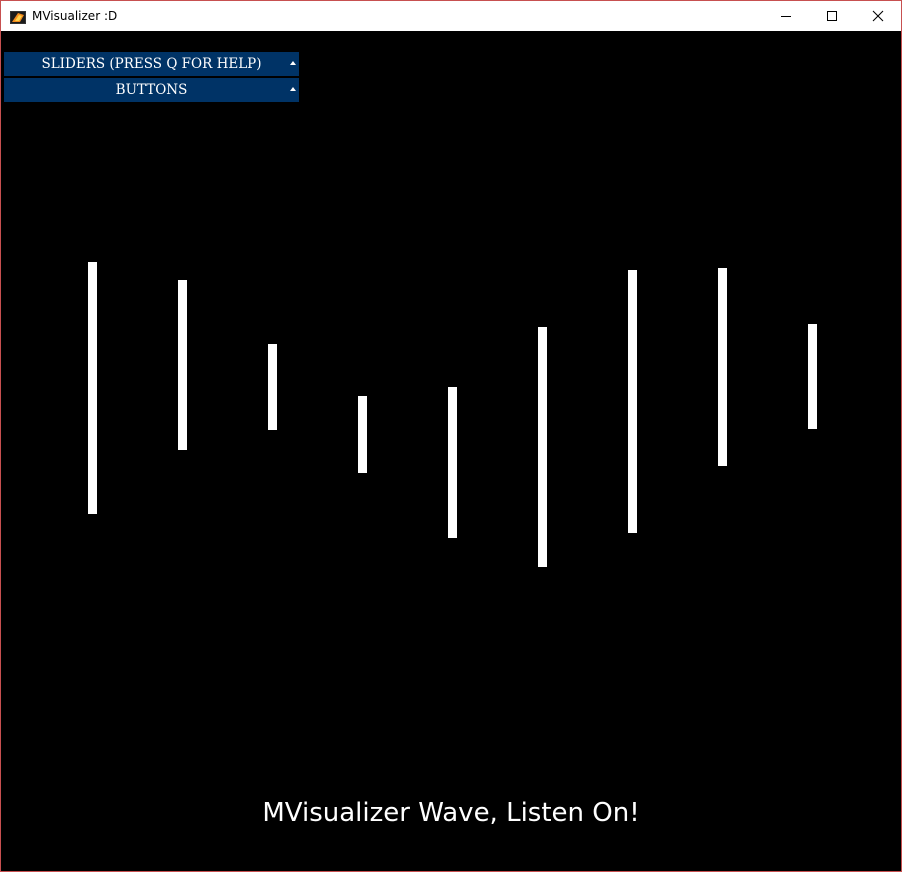  I want to click on buttons-panel-label: BUTTONS, so click(151, 90).